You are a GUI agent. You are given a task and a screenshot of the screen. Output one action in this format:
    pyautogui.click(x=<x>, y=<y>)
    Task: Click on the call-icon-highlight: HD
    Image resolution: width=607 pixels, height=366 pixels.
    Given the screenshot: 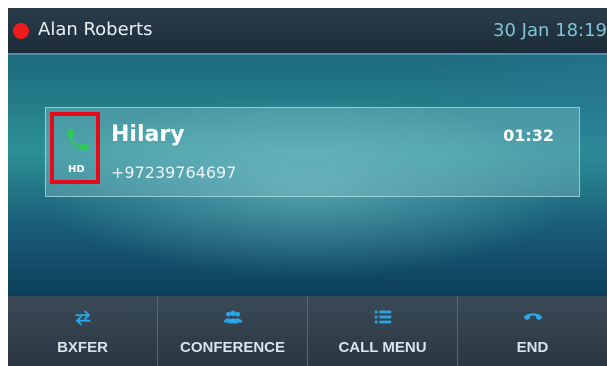 What is the action you would take?
    pyautogui.click(x=75, y=148)
    